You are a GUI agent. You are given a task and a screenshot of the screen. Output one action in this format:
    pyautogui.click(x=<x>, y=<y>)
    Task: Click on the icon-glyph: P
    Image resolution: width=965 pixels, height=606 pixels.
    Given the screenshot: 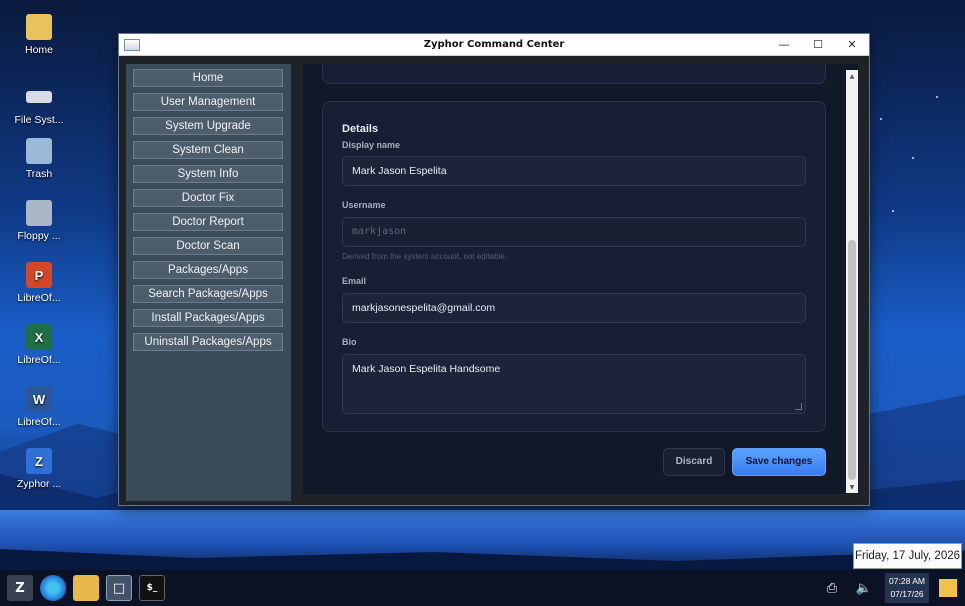 What is the action you would take?
    pyautogui.click(x=39, y=275)
    